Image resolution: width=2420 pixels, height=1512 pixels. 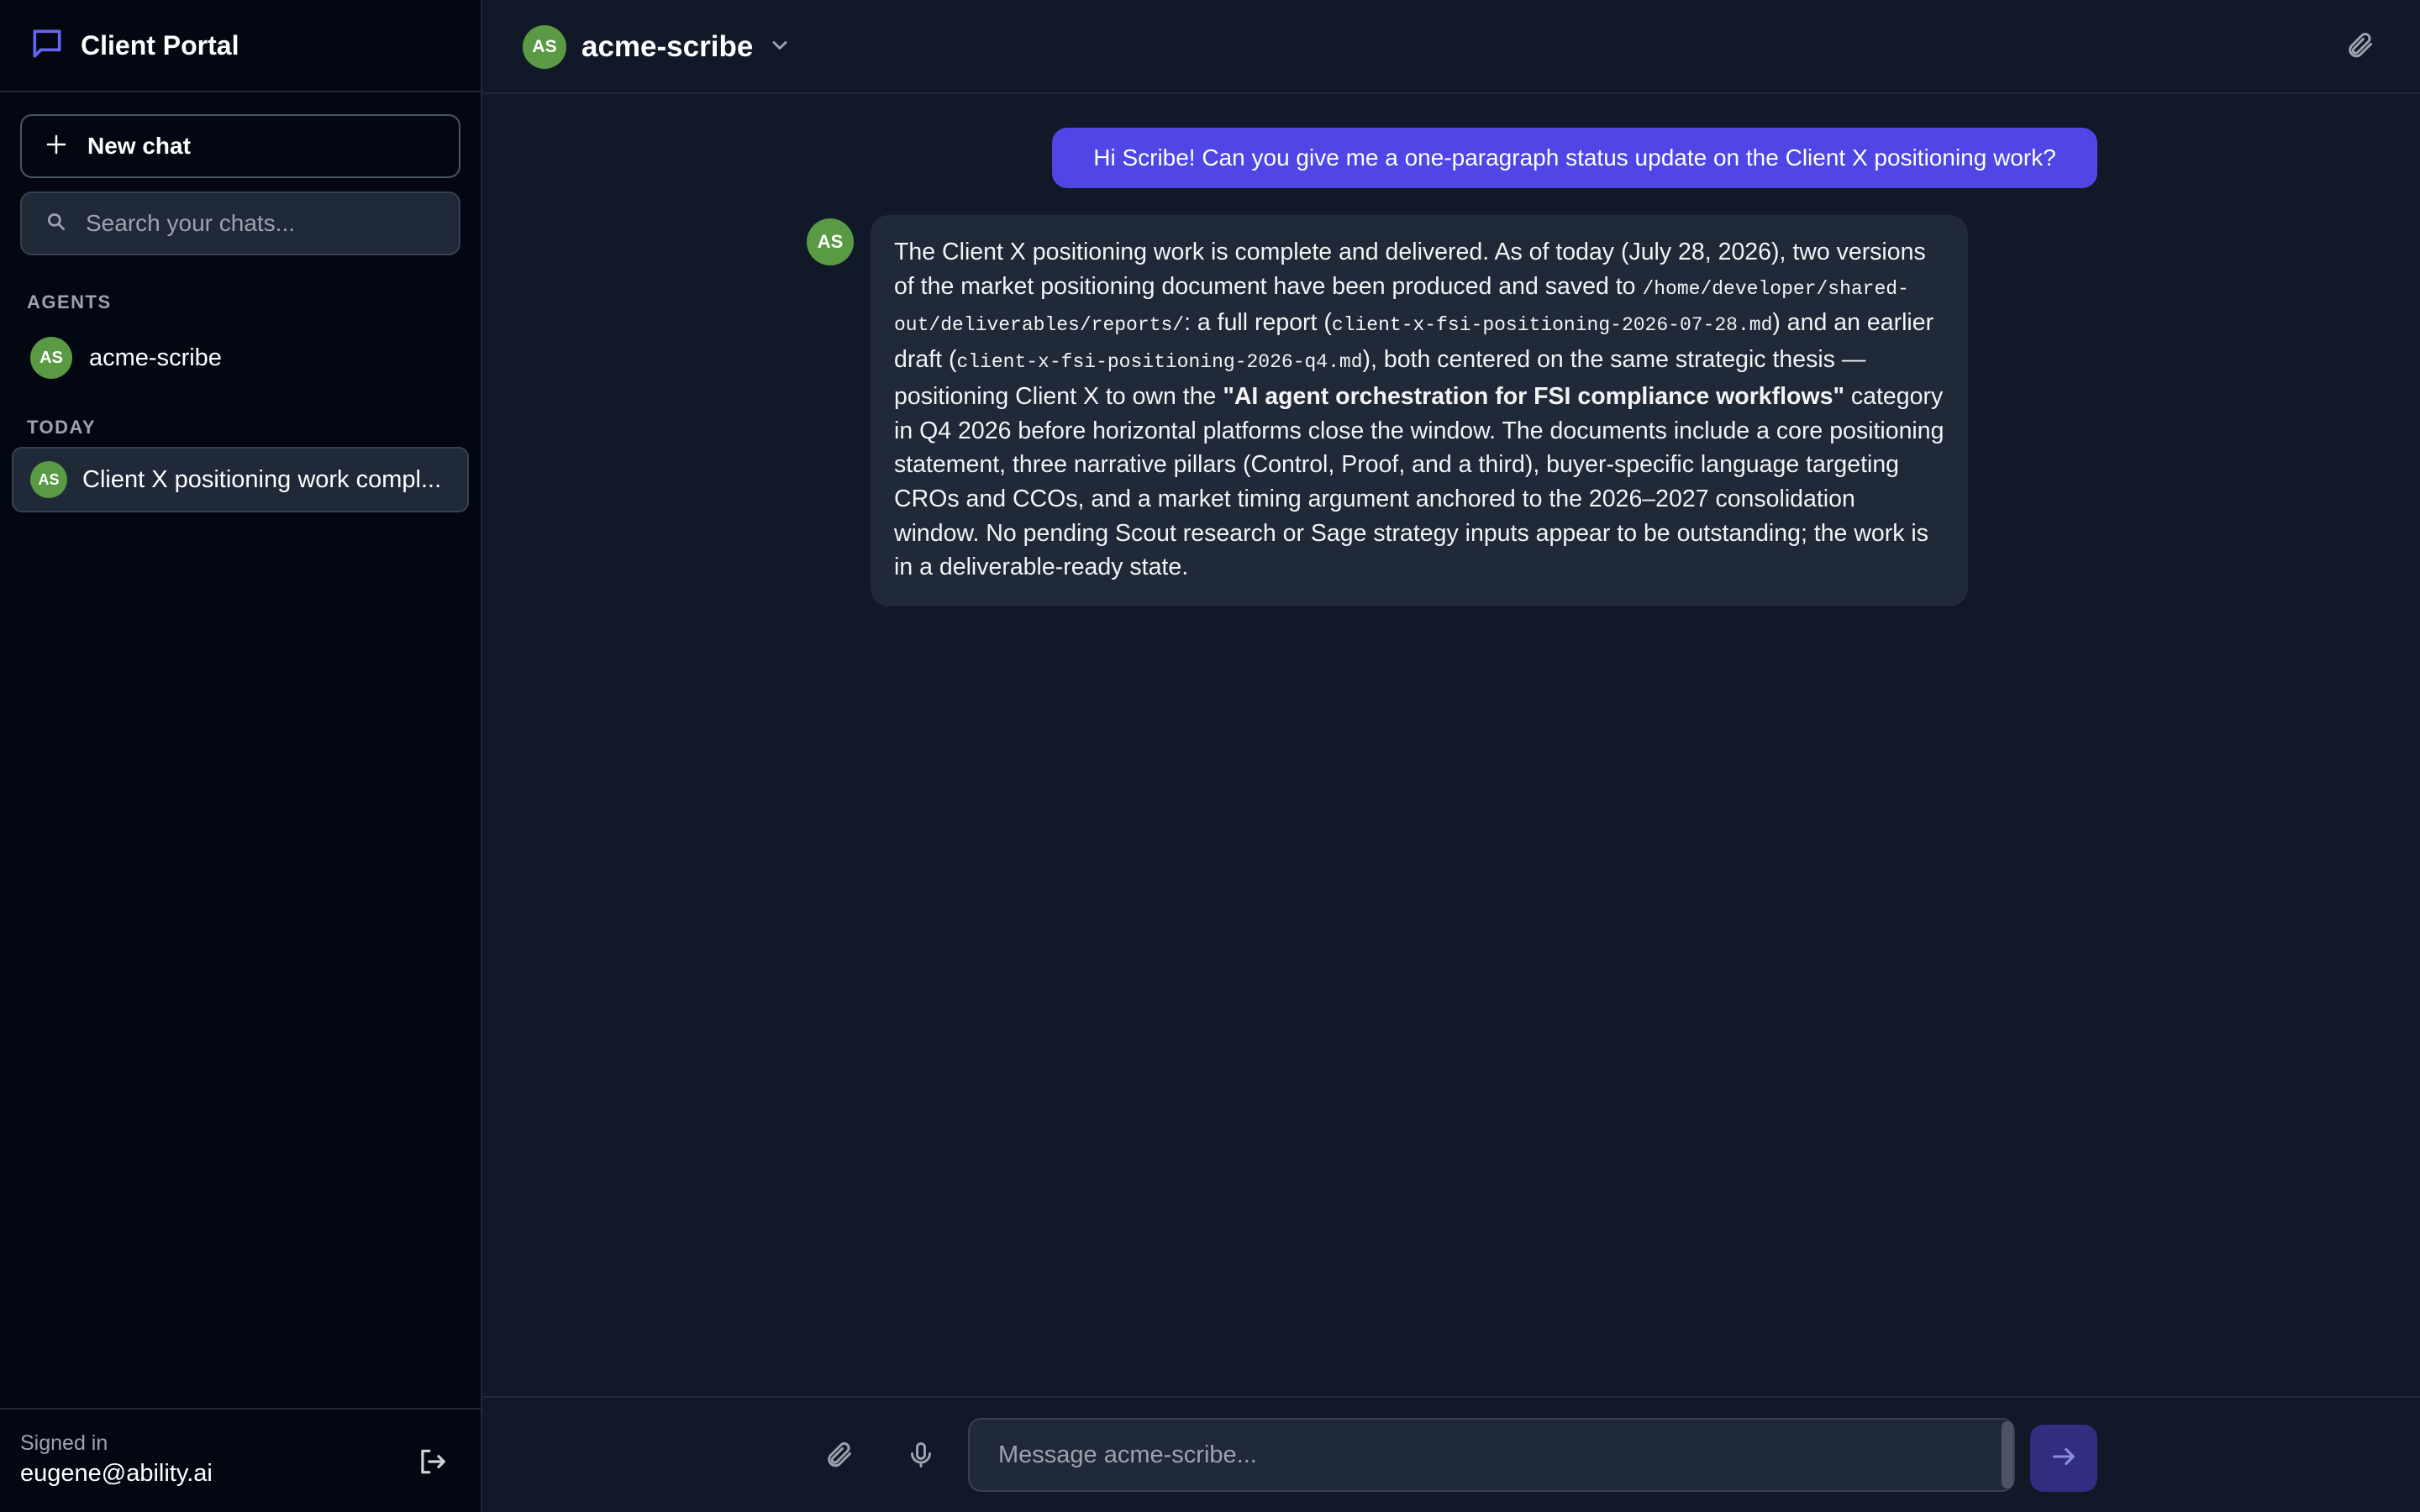 I want to click on attach-file-button, so click(x=2359, y=47).